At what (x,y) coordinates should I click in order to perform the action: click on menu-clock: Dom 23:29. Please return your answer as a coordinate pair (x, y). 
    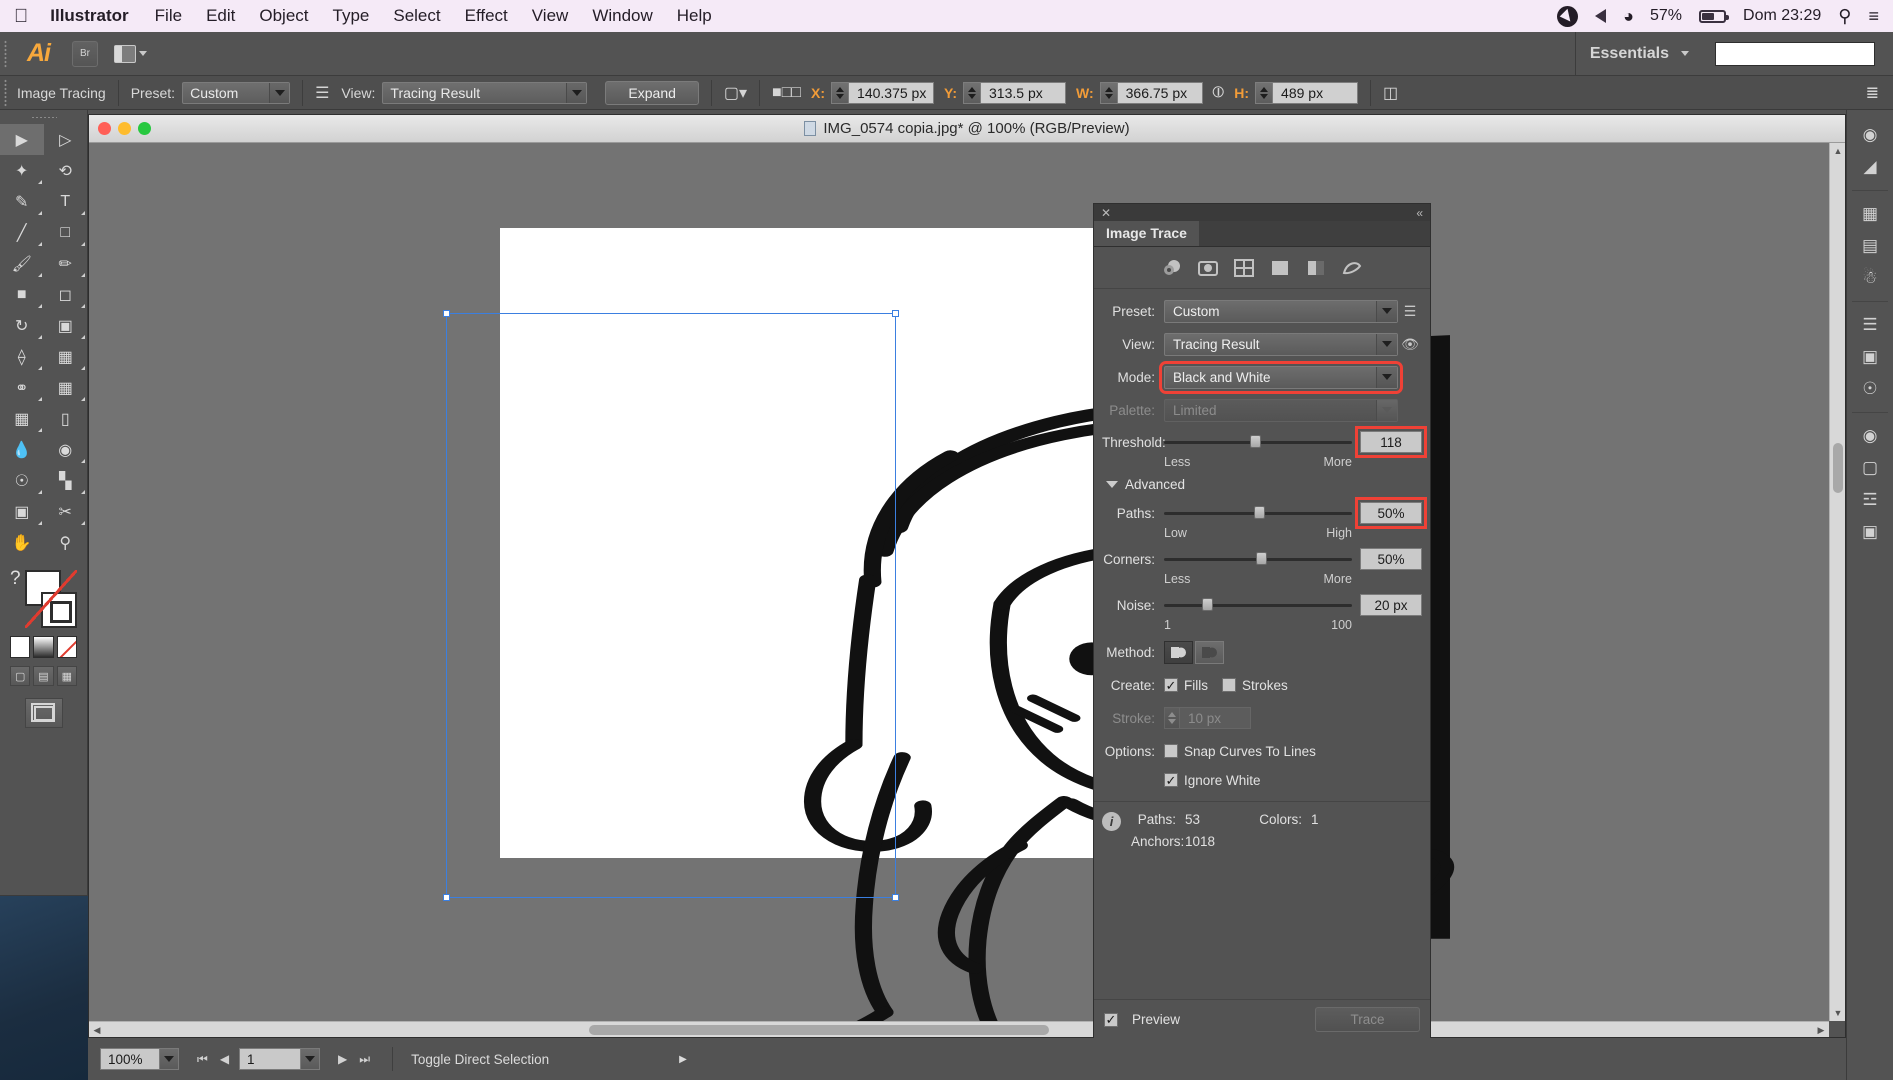
    Looking at the image, I should click on (1782, 16).